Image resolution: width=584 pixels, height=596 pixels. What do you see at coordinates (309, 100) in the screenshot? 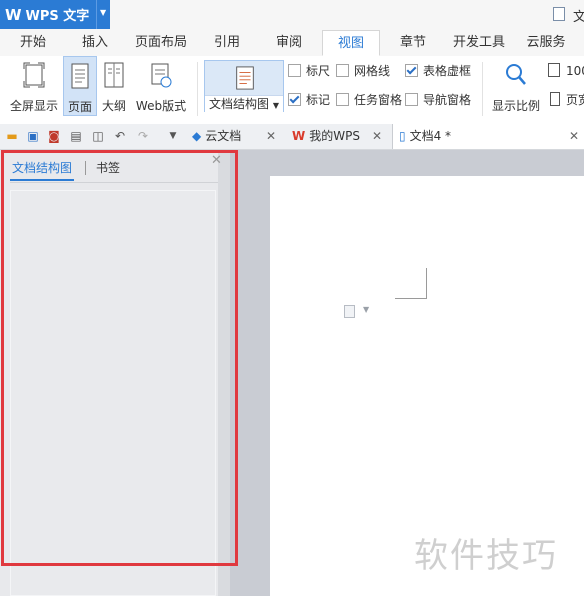
I see `marks-checkbox: 标记` at bounding box center [309, 100].